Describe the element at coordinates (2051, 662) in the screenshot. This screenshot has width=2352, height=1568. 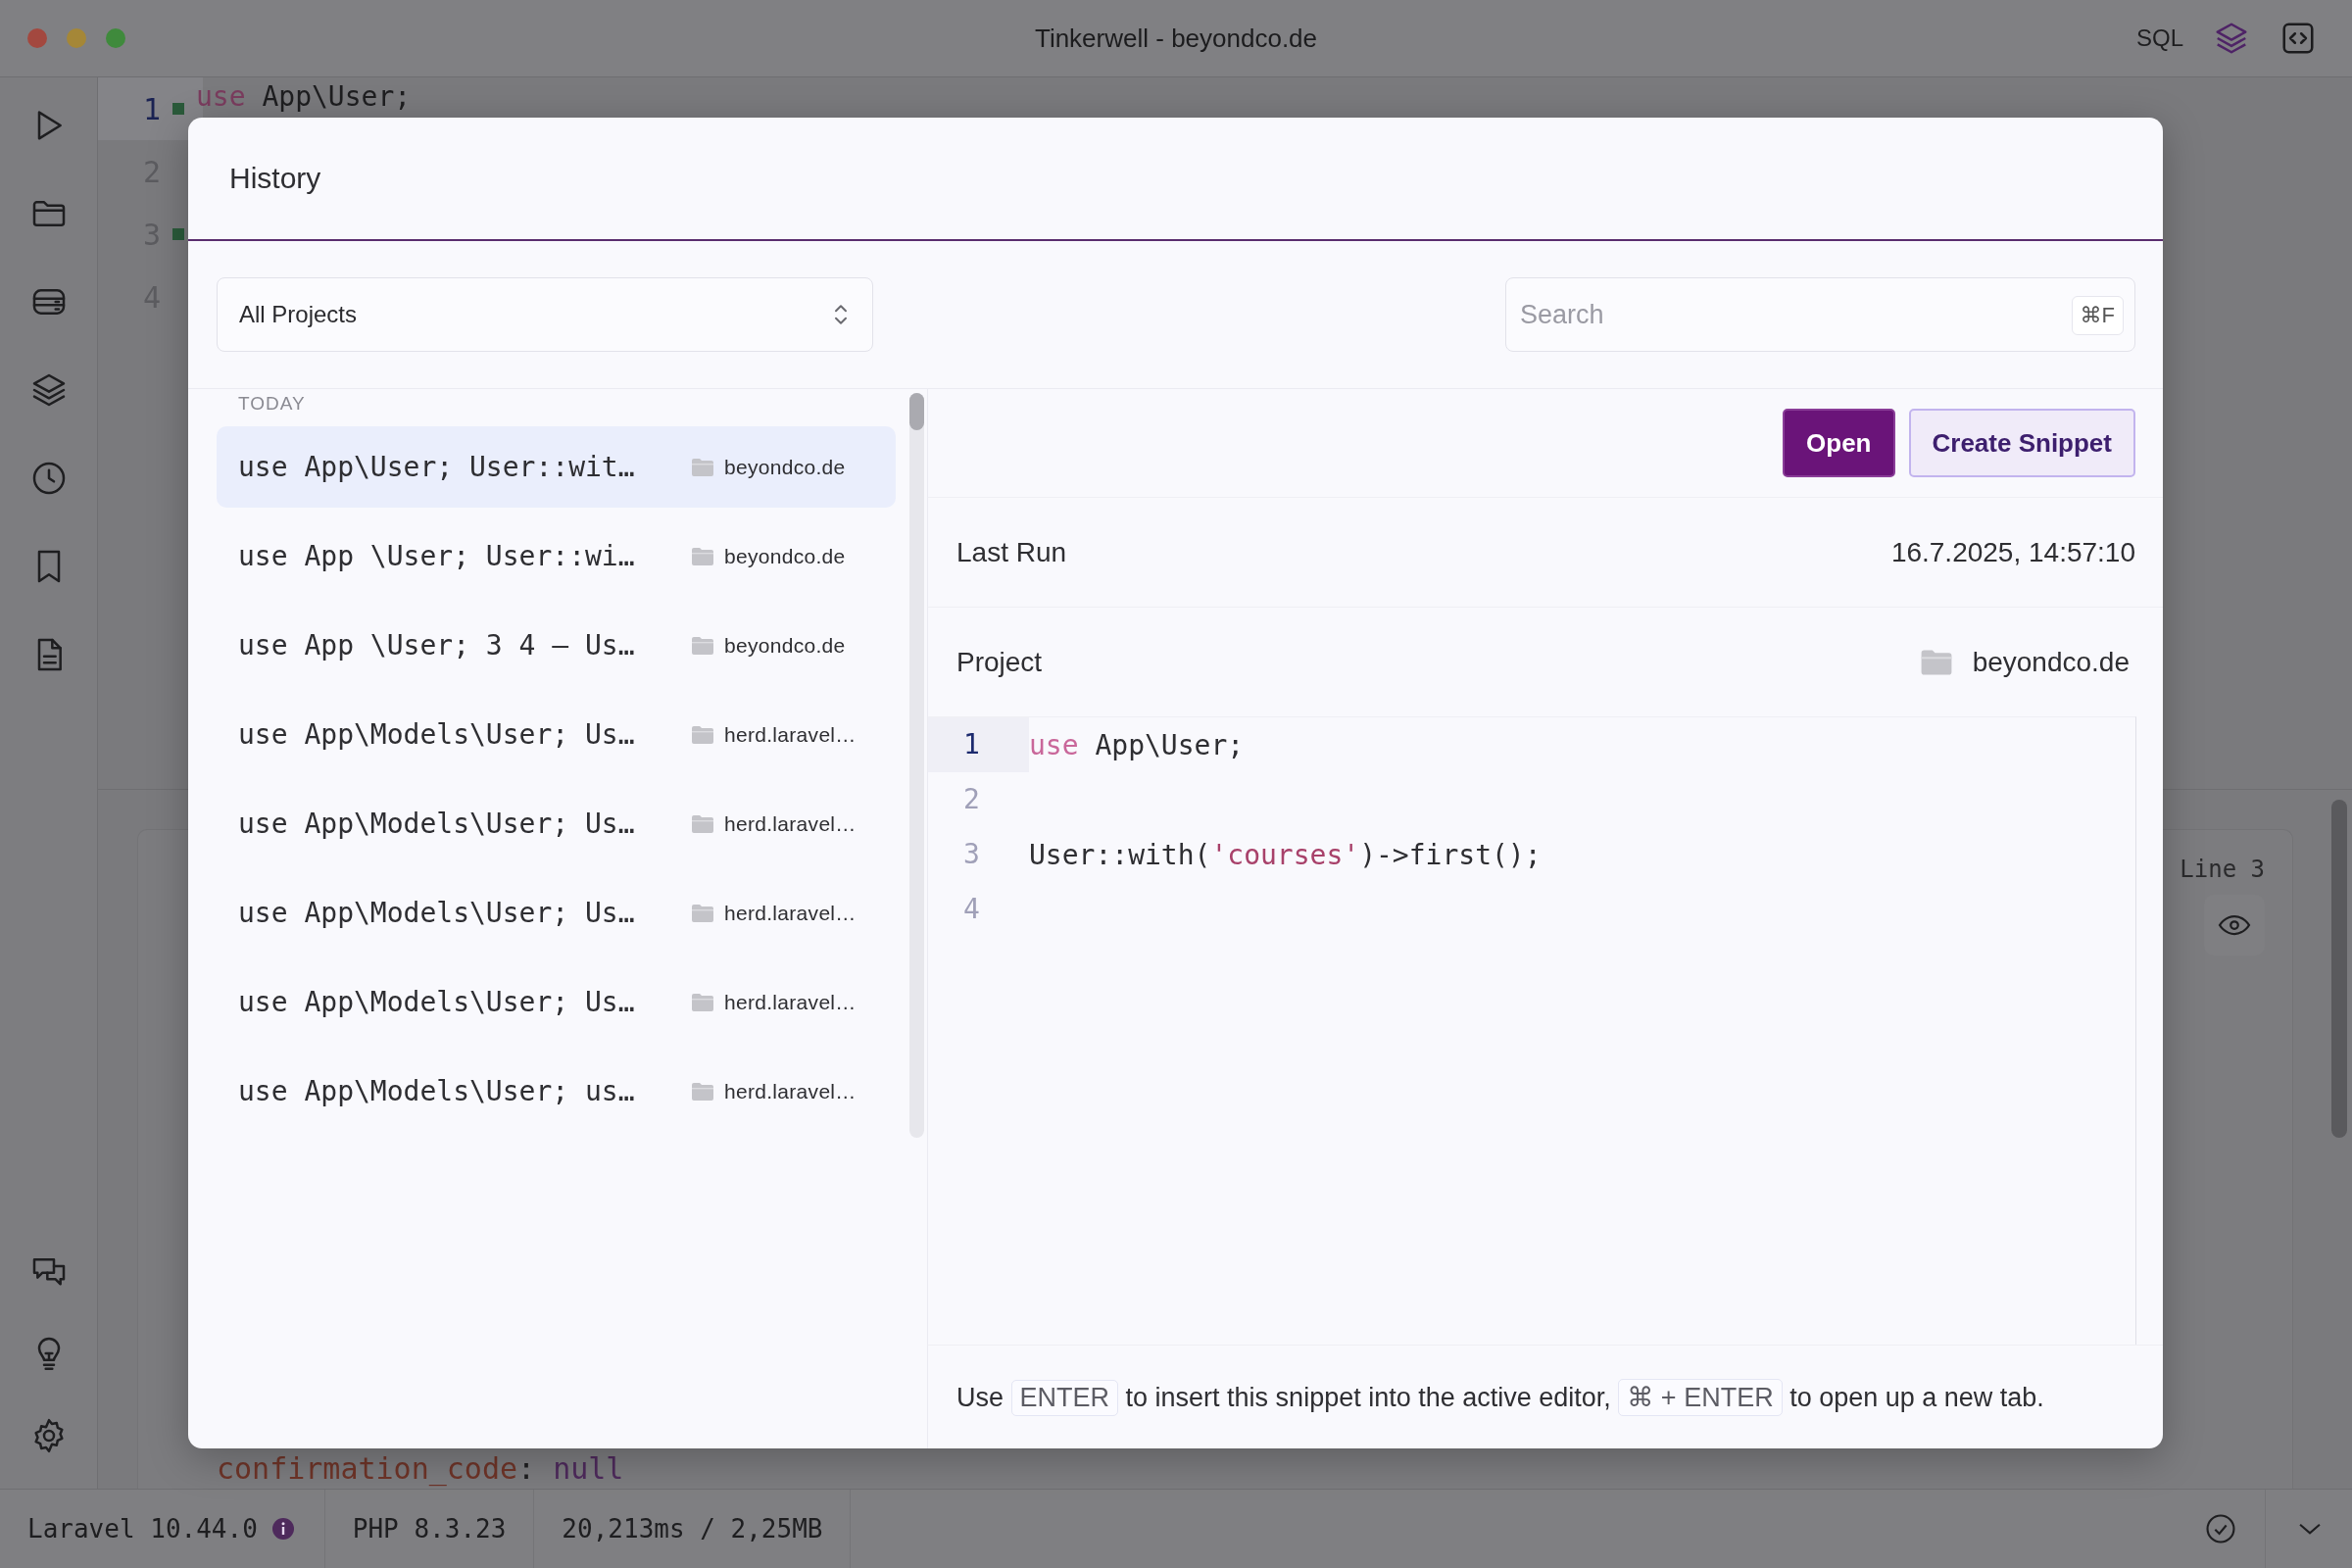
I see `detail-value: beyondco.de` at that location.